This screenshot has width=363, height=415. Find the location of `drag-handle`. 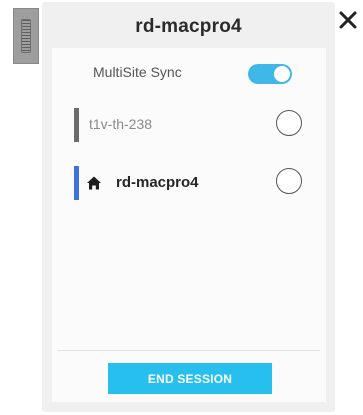

drag-handle is located at coordinates (26, 36).